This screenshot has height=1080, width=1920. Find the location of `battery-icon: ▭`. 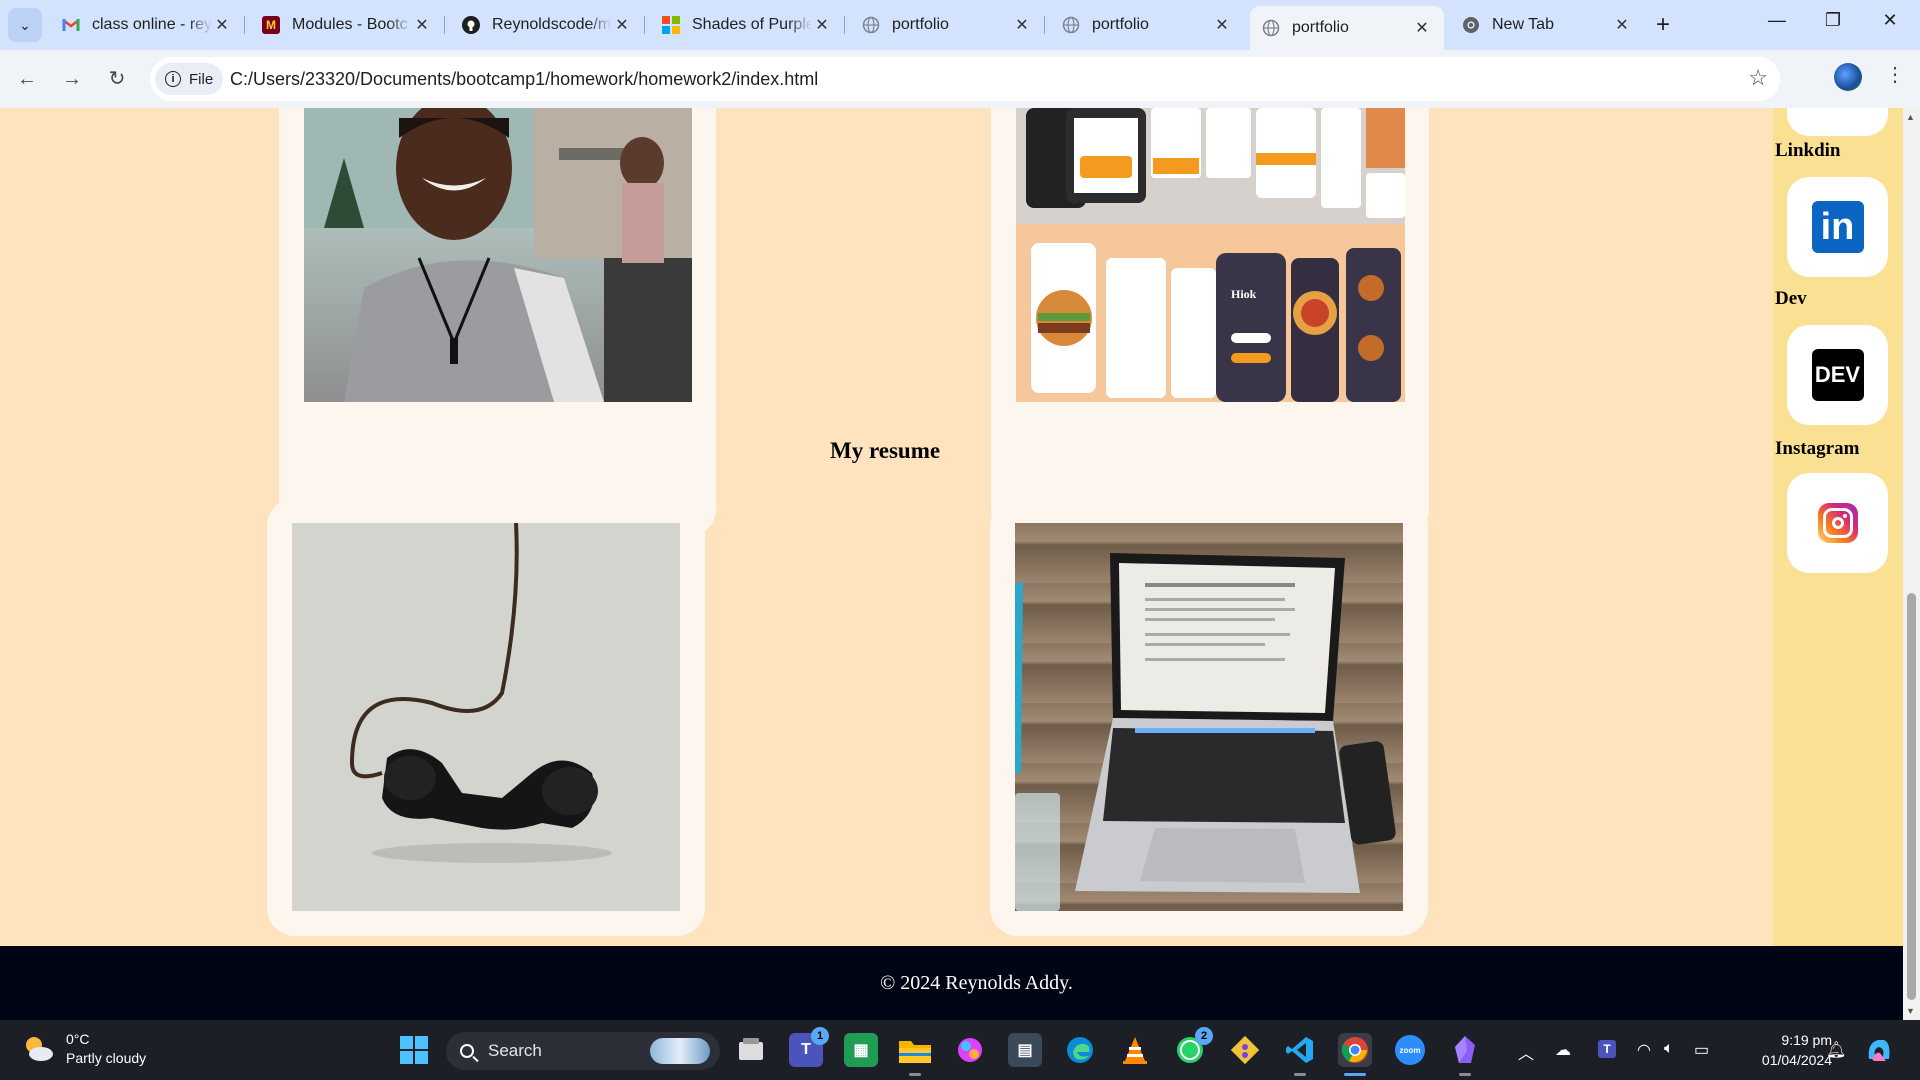

battery-icon: ▭ is located at coordinates (1701, 1050).